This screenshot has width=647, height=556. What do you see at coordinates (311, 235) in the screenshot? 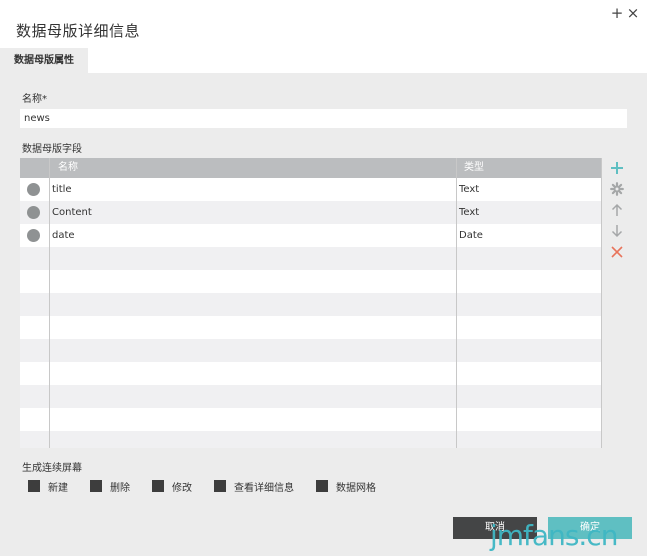
I see `table-row: date Date` at bounding box center [311, 235].